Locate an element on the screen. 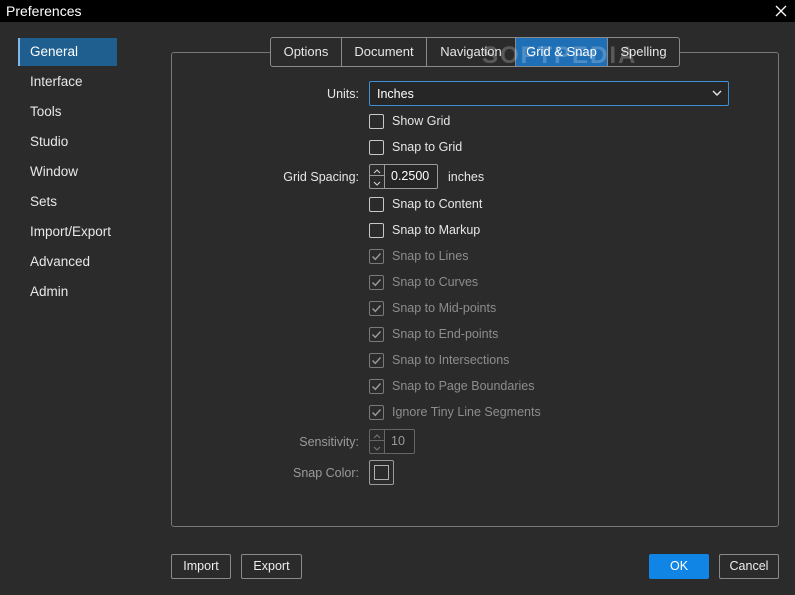  sensitivity-stepper is located at coordinates (377, 441).